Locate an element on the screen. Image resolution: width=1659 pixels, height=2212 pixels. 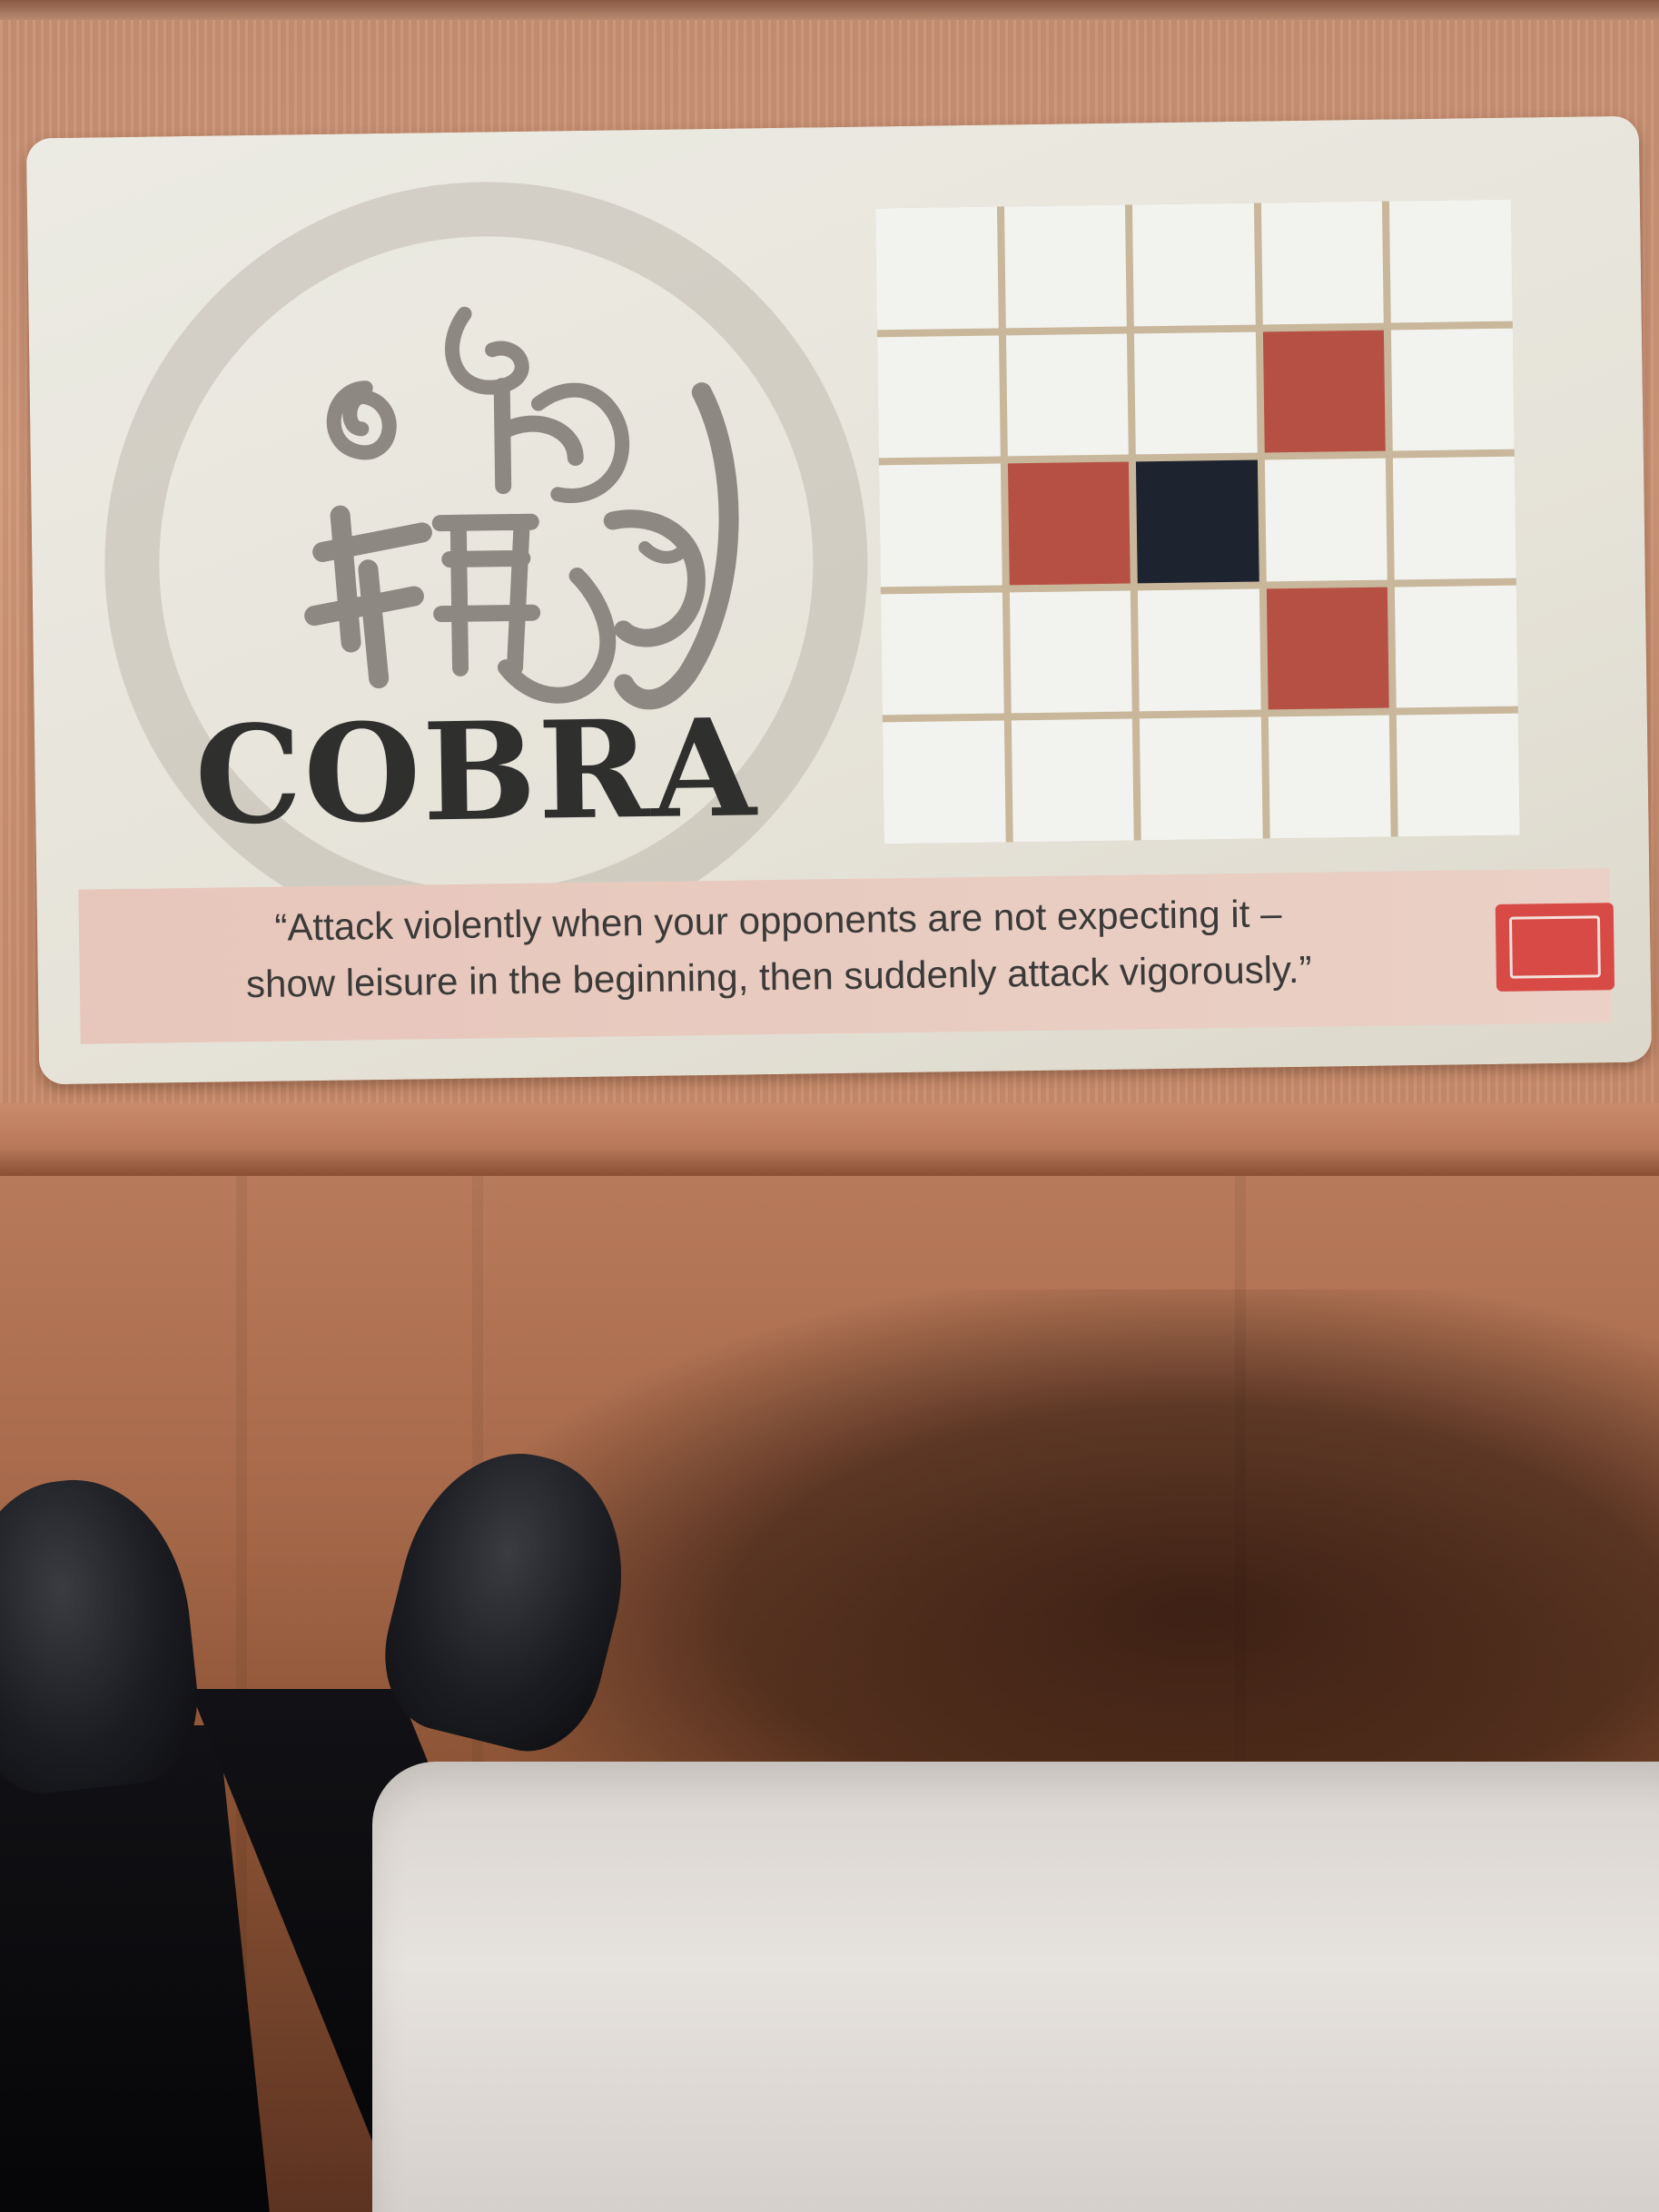
publisher-logo-icon is located at coordinates (1555, 948).